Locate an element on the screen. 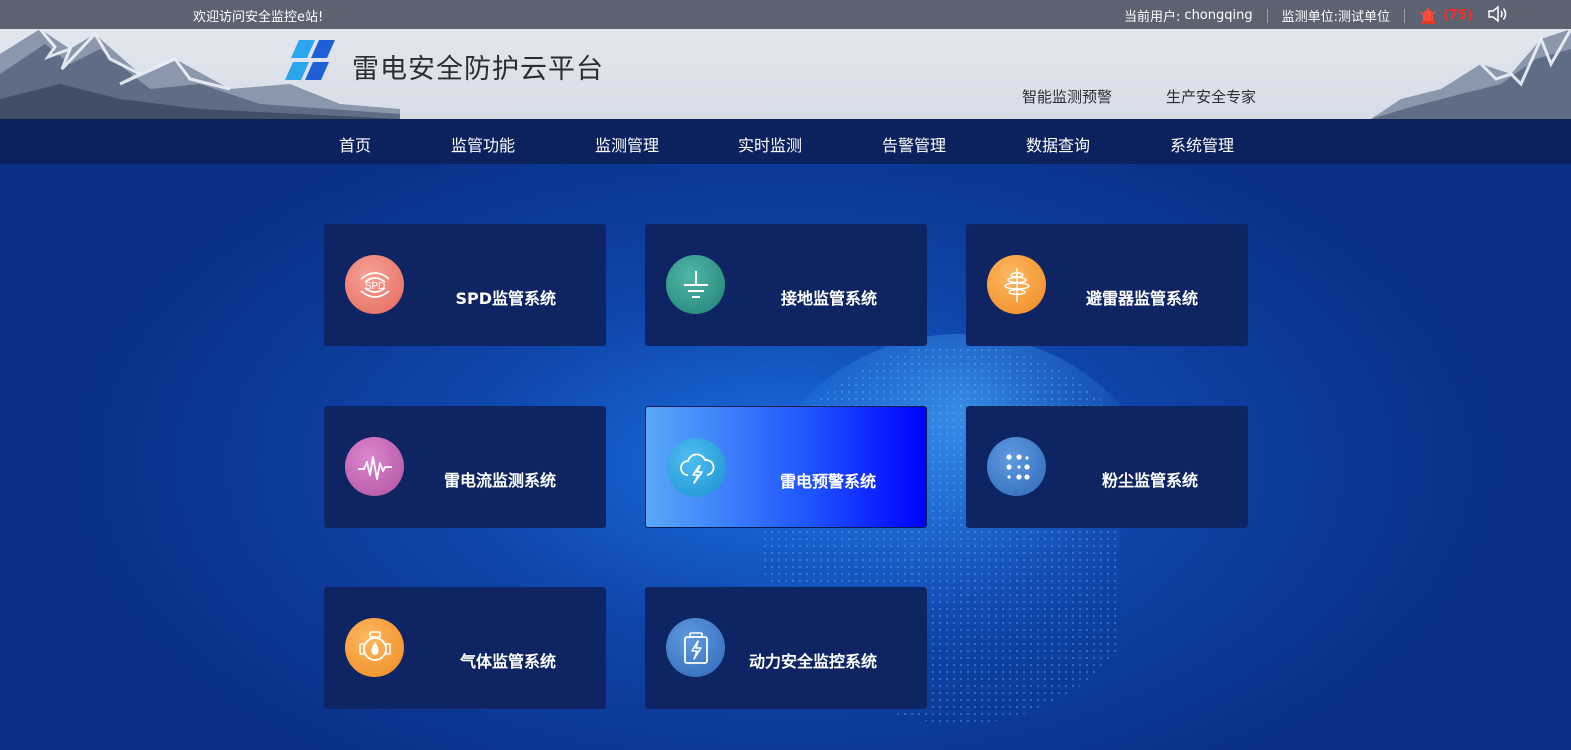 Image resolution: width=1571 pixels, height=750 pixels. card-lightning-warning-system: 雷电预警系统 is located at coordinates (786, 467).